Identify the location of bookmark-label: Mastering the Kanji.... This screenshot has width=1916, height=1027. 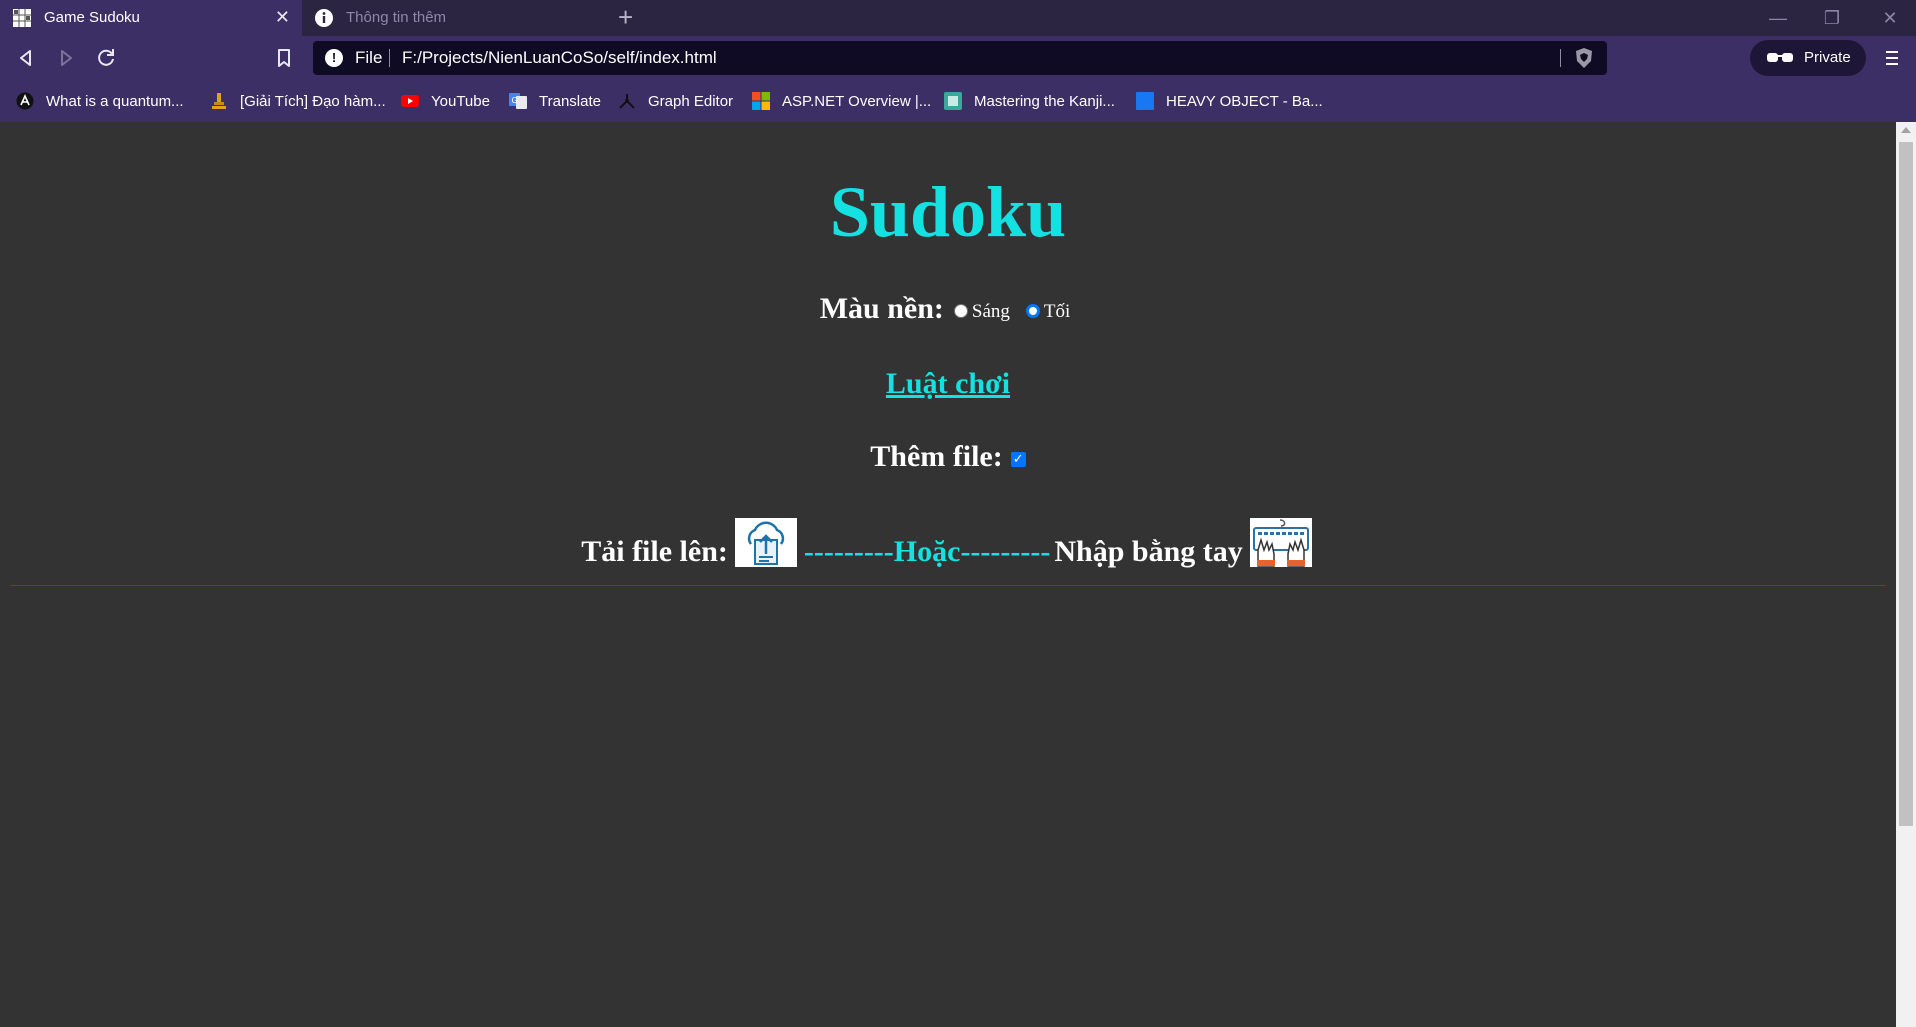
(1044, 101).